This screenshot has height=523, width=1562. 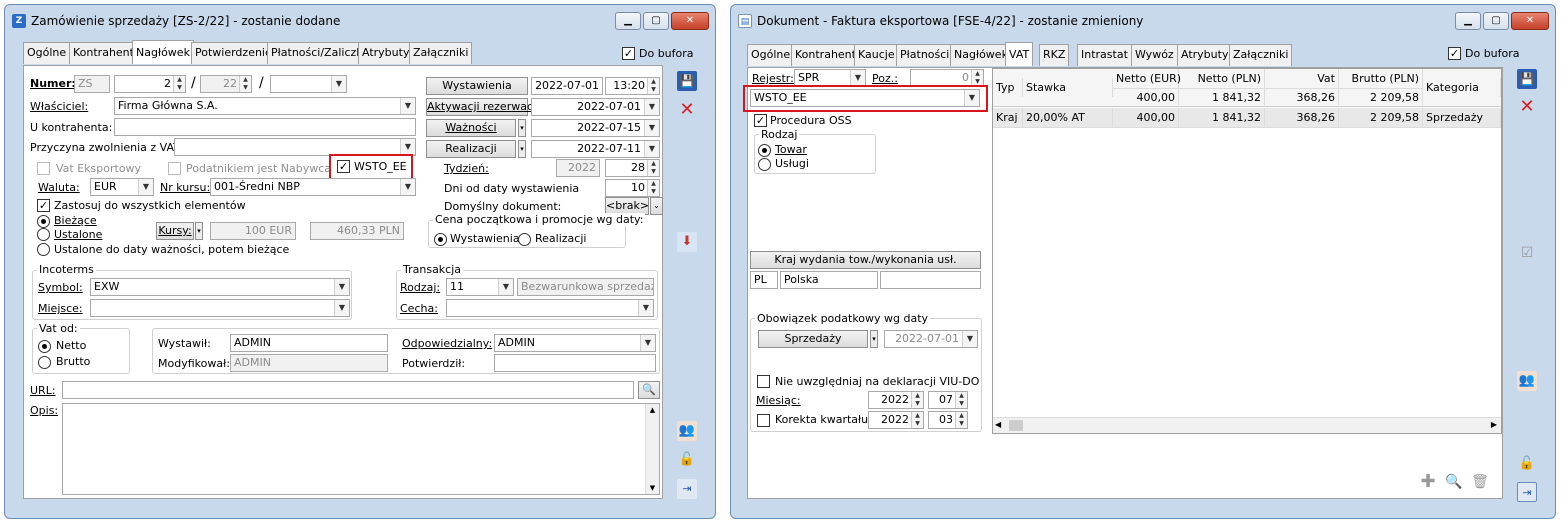 I want to click on dni-spinner: 10 ▲ ▼, so click(x=632, y=188).